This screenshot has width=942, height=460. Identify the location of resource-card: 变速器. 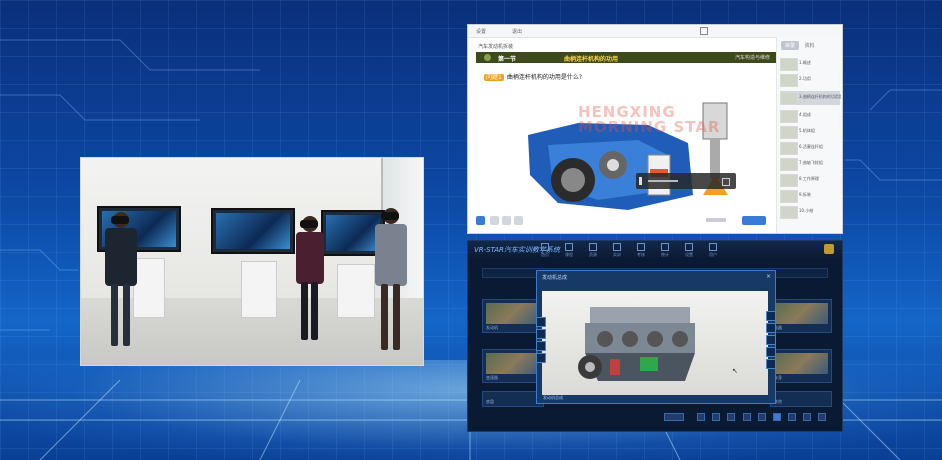
(513, 366).